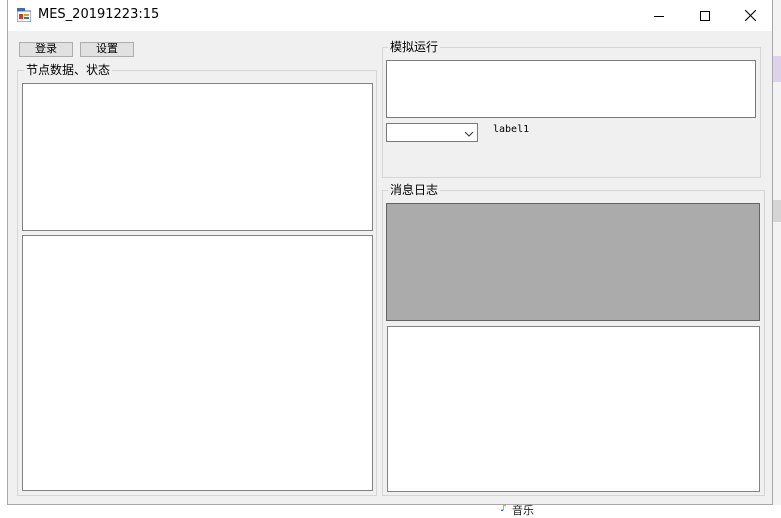 Image resolution: width=781 pixels, height=518 pixels. I want to click on node-data-panel, so click(197, 157).